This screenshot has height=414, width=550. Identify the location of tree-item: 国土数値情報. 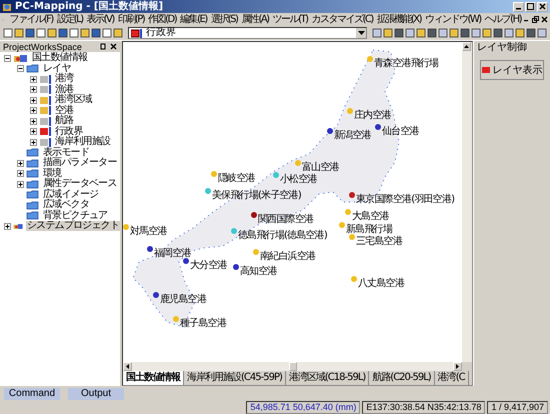
(59, 58).